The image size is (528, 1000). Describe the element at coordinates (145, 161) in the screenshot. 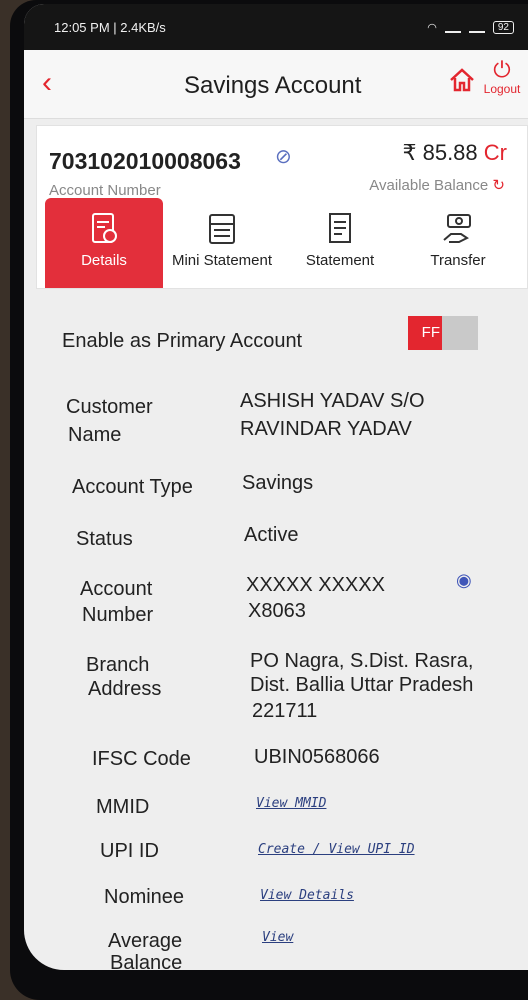

I see `account-number: 703102010008063` at that location.